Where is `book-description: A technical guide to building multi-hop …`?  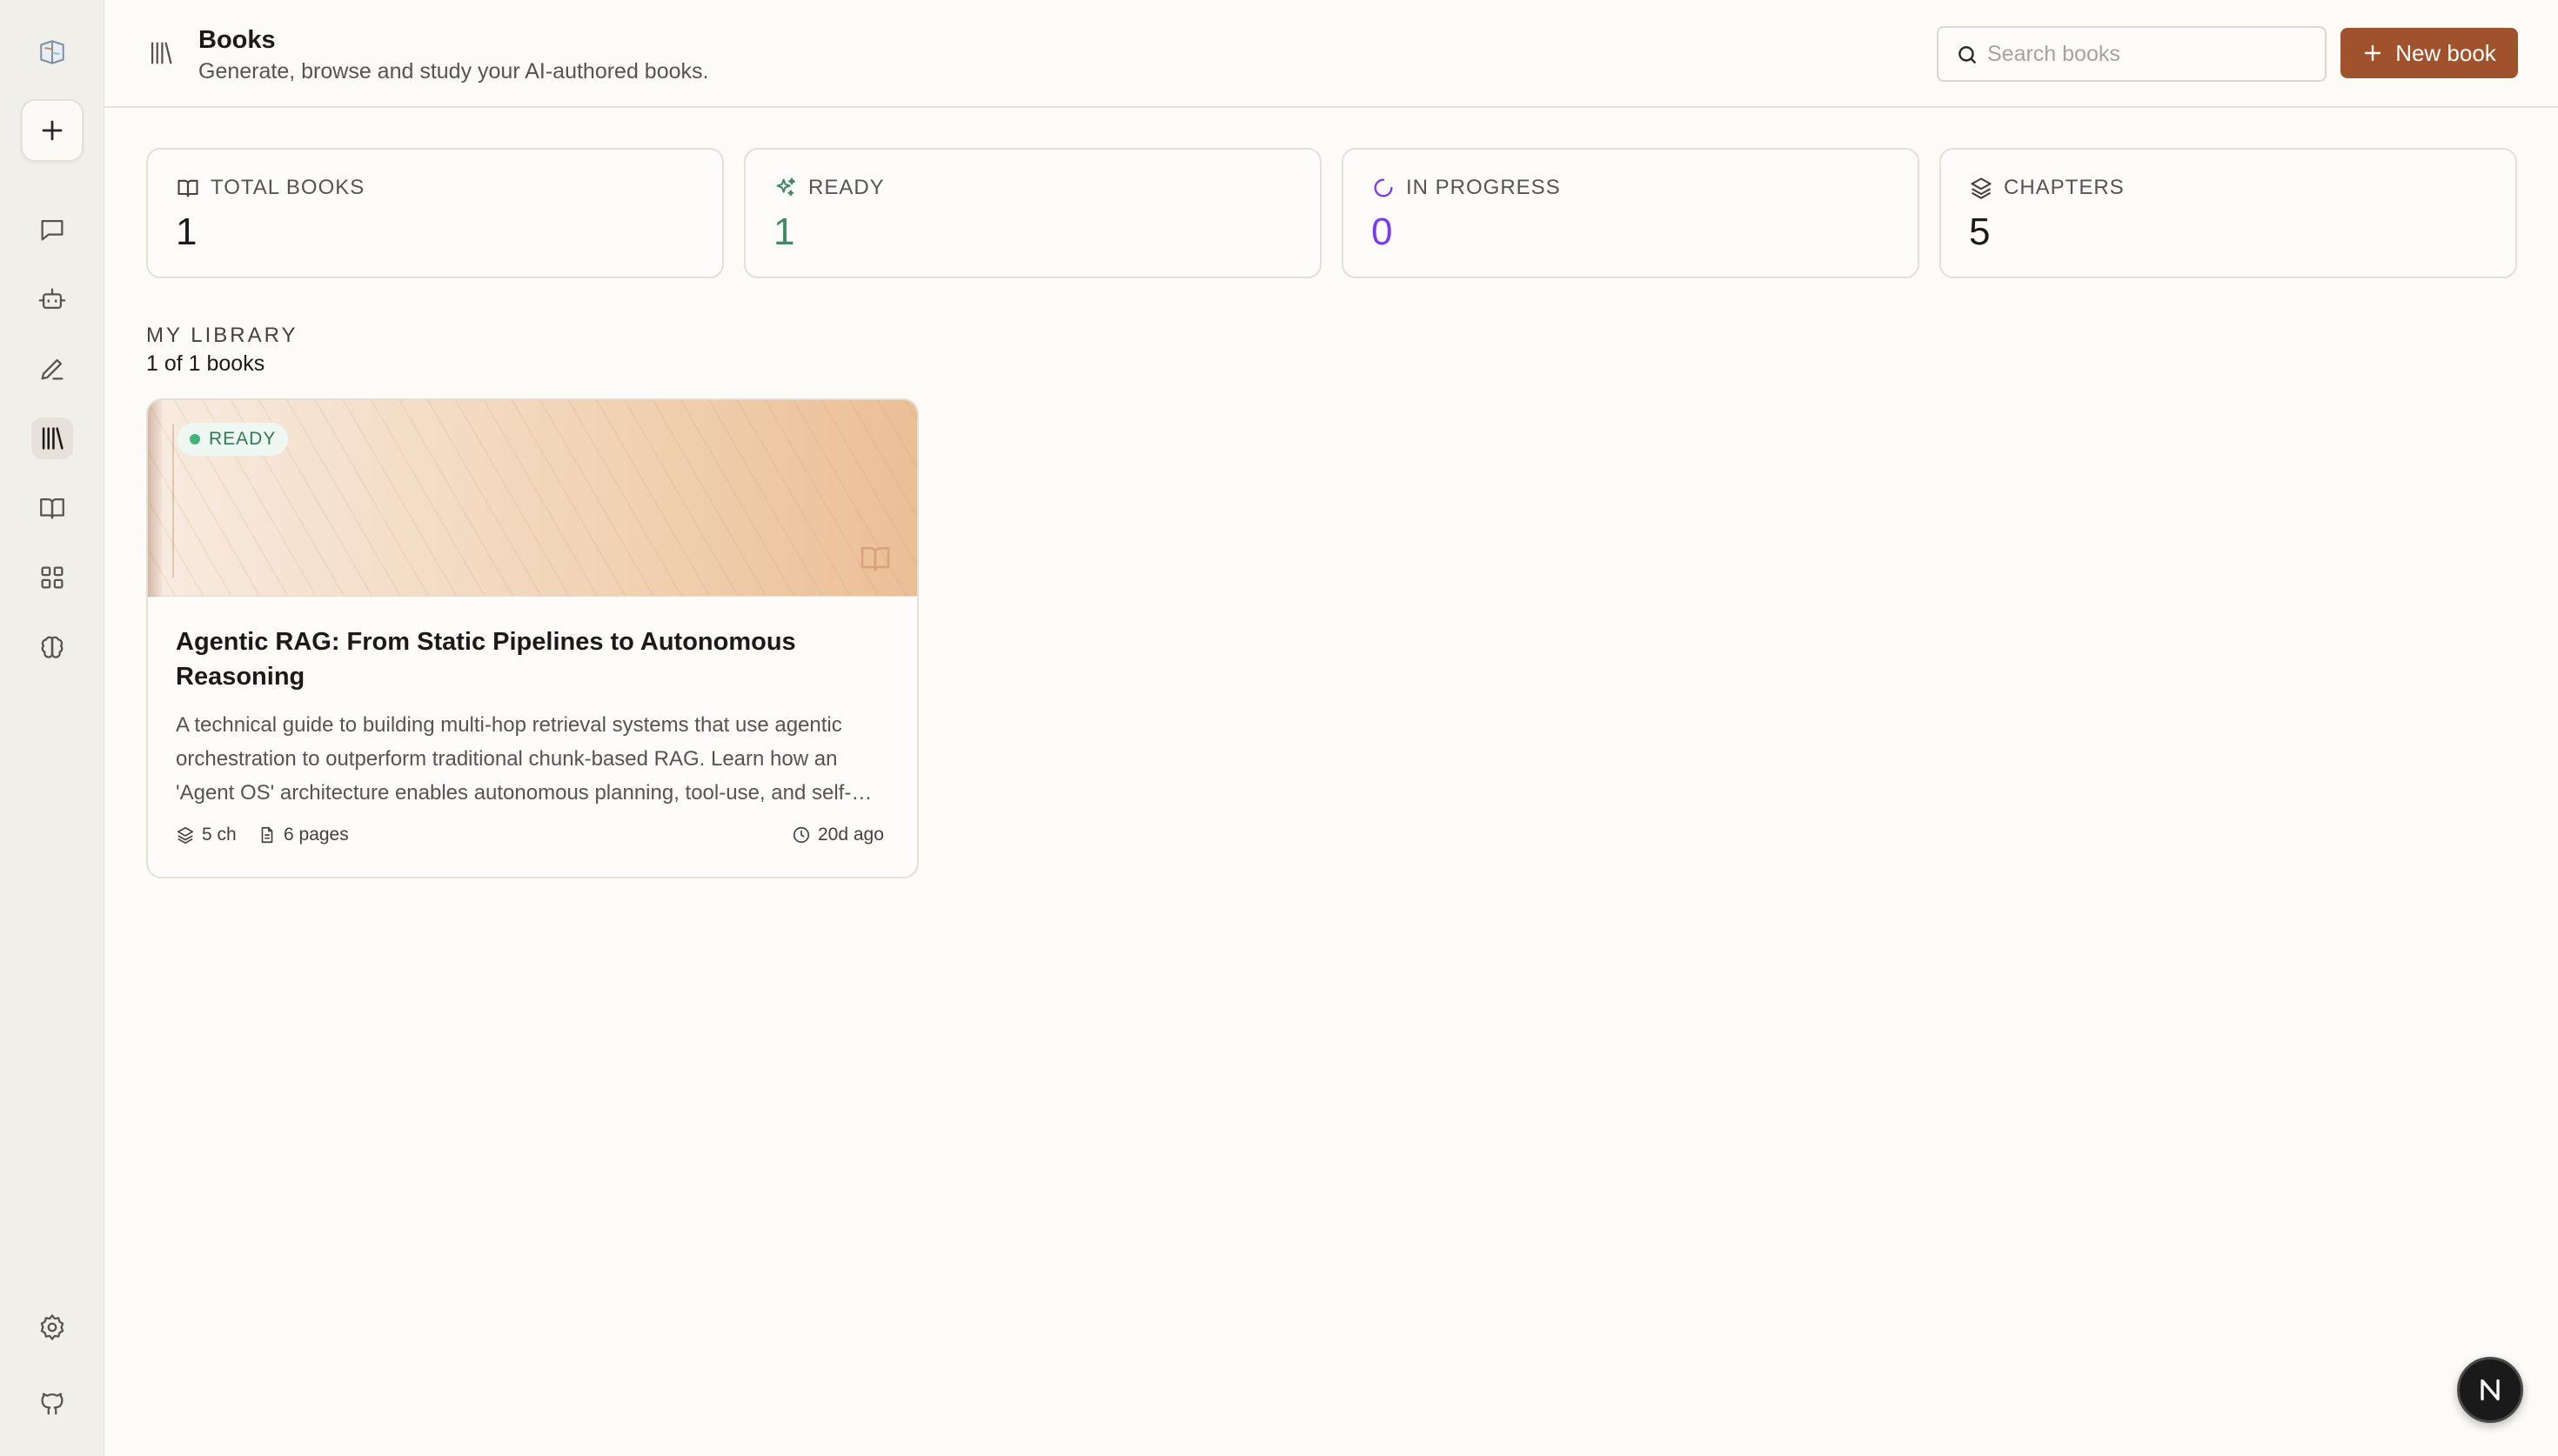
book-description: A technical guide to building multi-hop … is located at coordinates (514, 759).